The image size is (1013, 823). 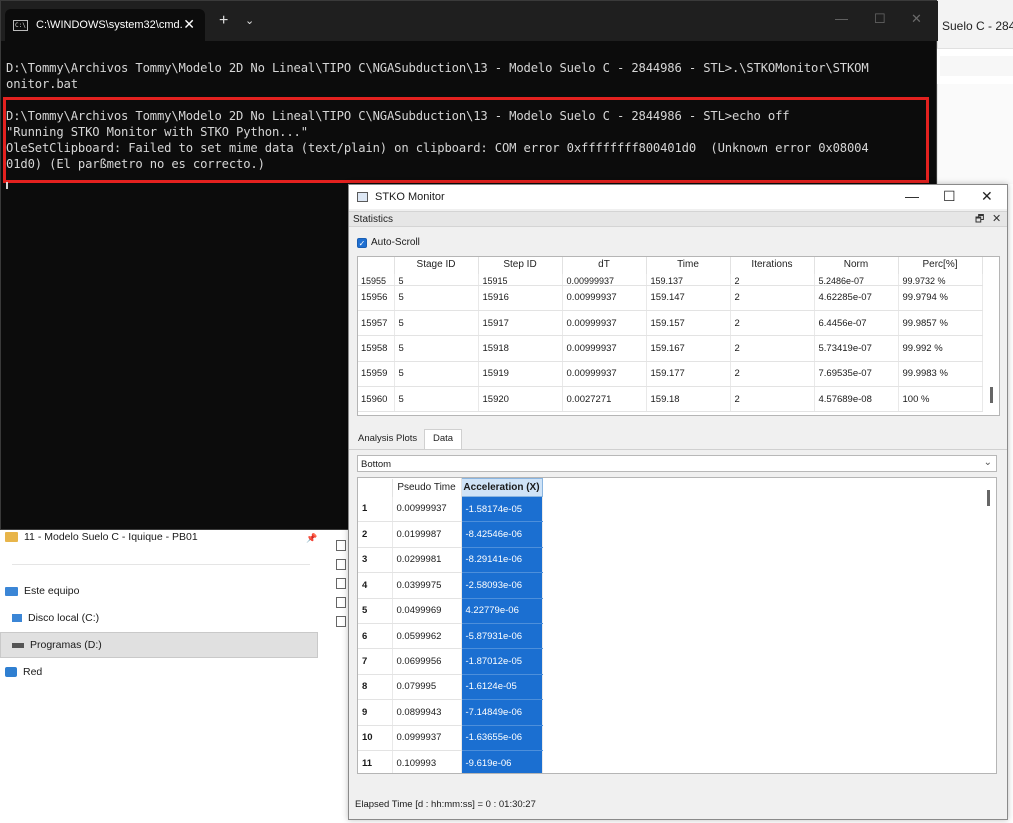 I want to click on column-header: Norm, so click(x=856, y=265).